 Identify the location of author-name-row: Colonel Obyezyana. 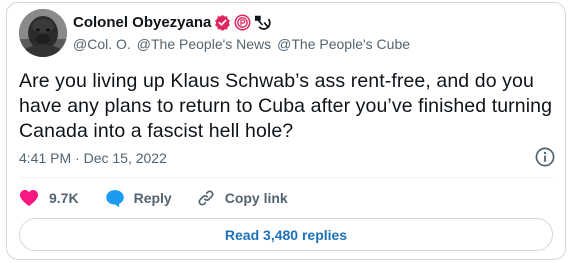
(172, 22).